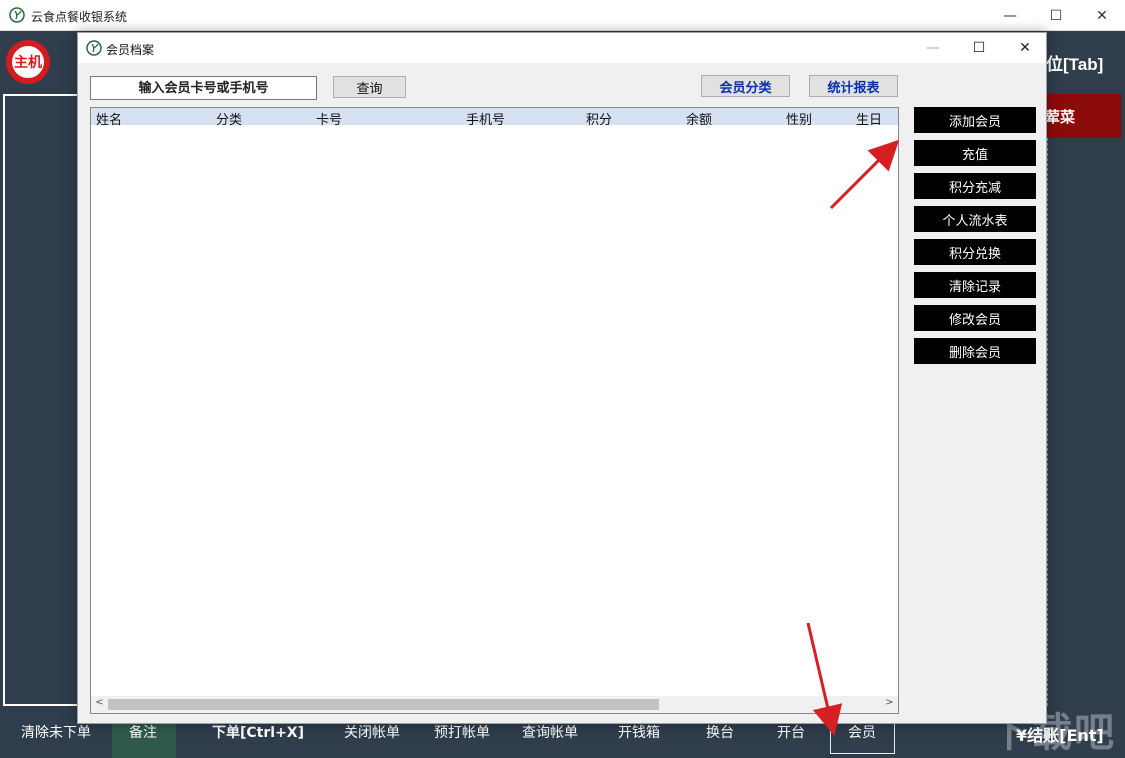 Image resolution: width=1125 pixels, height=758 pixels. Describe the element at coordinates (258, 732) in the screenshot. I see `place-order-button: 下单[Ctrl+X]` at that location.